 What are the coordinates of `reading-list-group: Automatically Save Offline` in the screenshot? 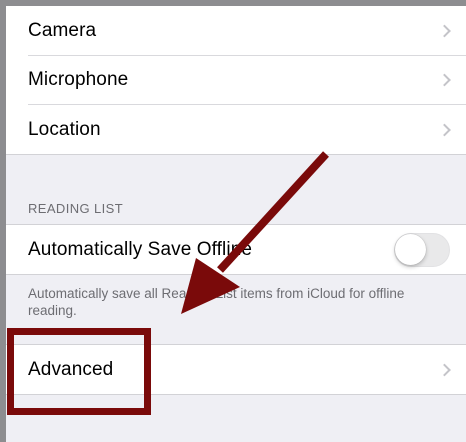 It's located at (236, 250).